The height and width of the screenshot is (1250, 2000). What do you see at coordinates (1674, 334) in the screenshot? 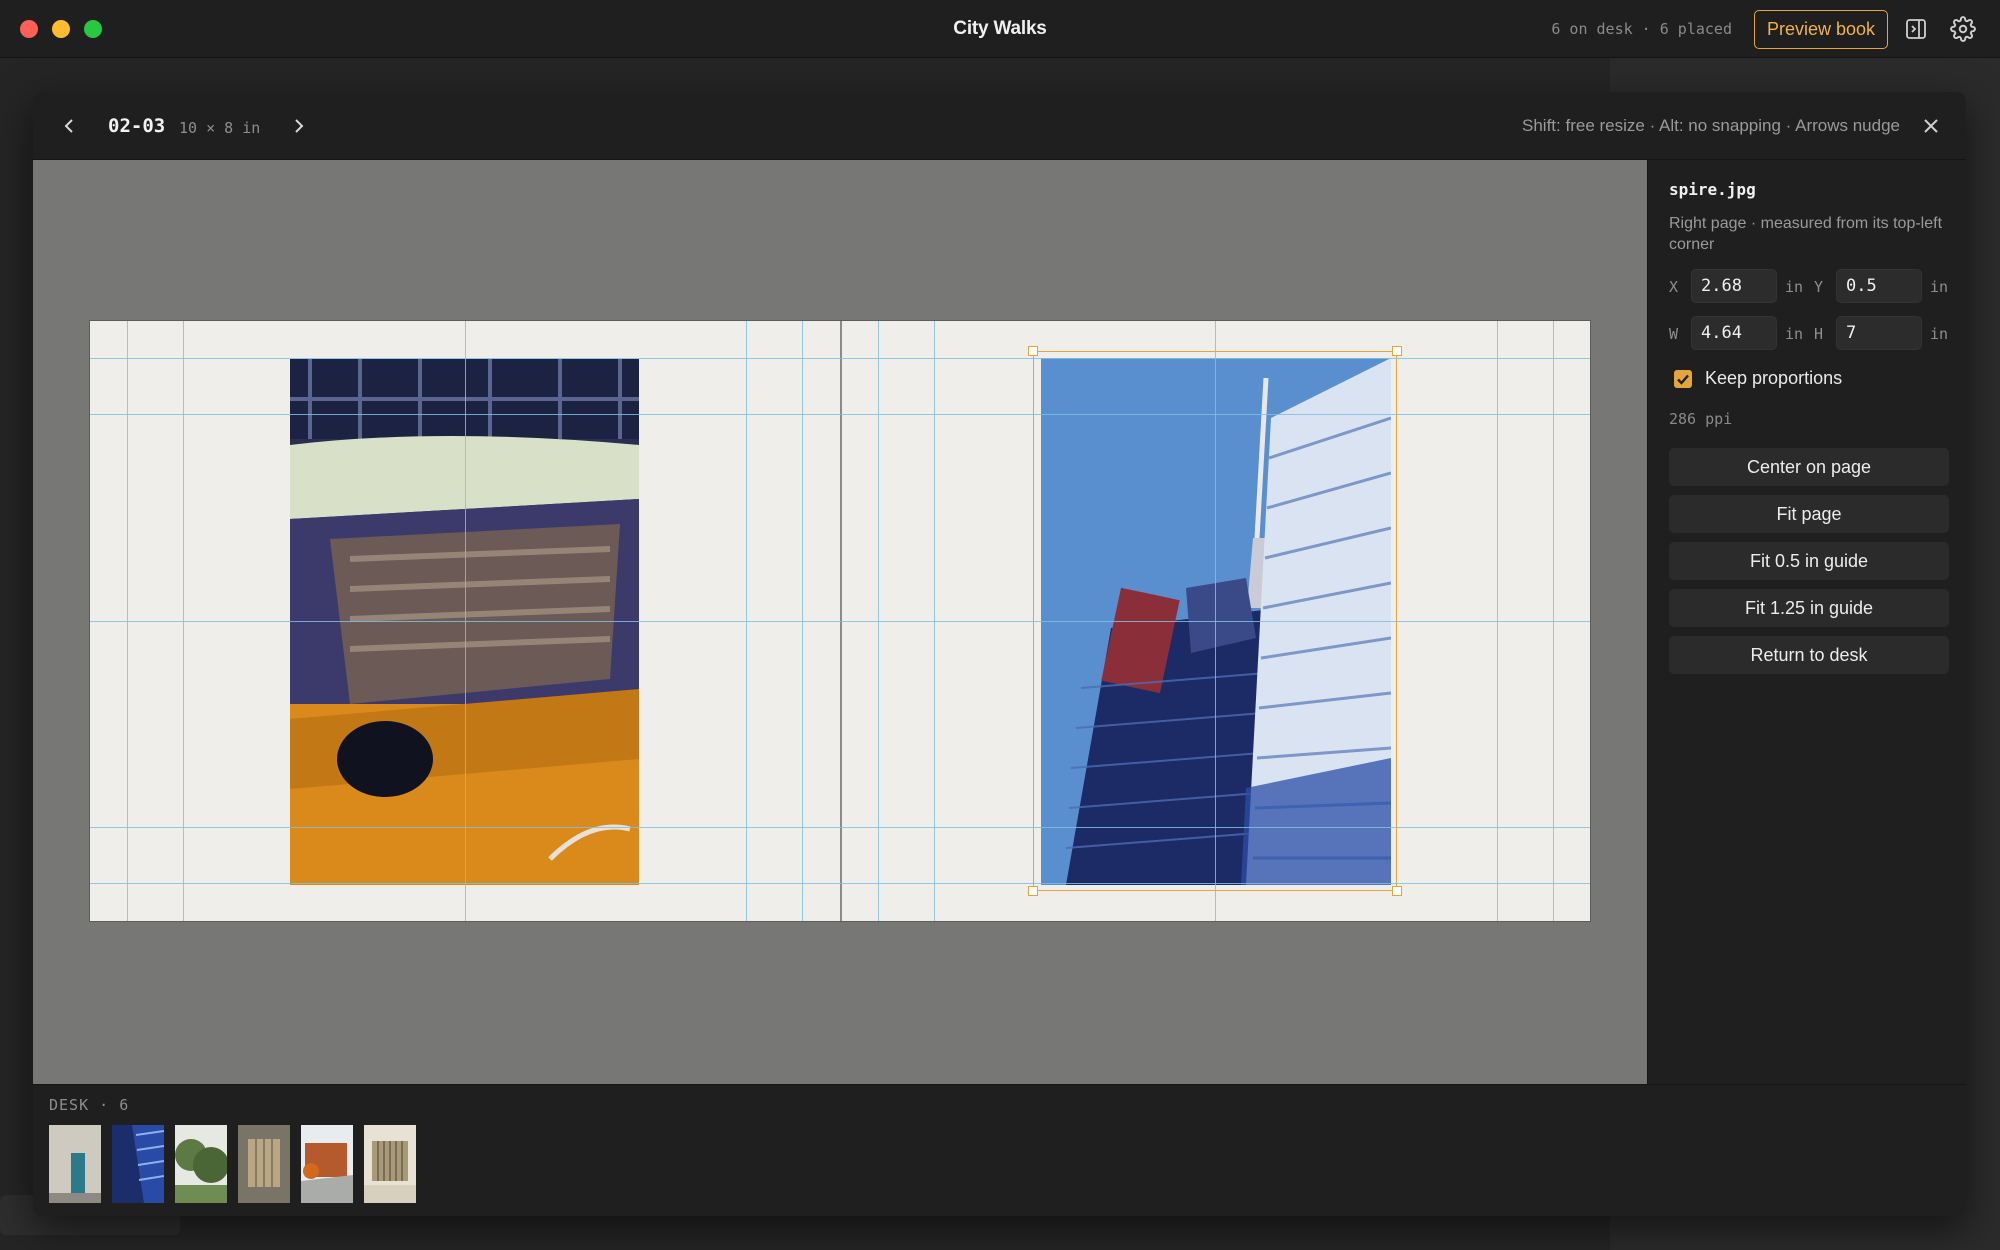
I see `w-label: W` at bounding box center [1674, 334].